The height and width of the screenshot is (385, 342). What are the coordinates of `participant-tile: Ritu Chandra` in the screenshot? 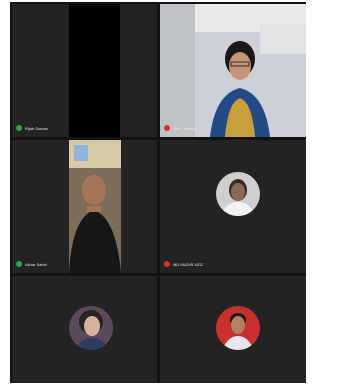 It's located at (233, 70).